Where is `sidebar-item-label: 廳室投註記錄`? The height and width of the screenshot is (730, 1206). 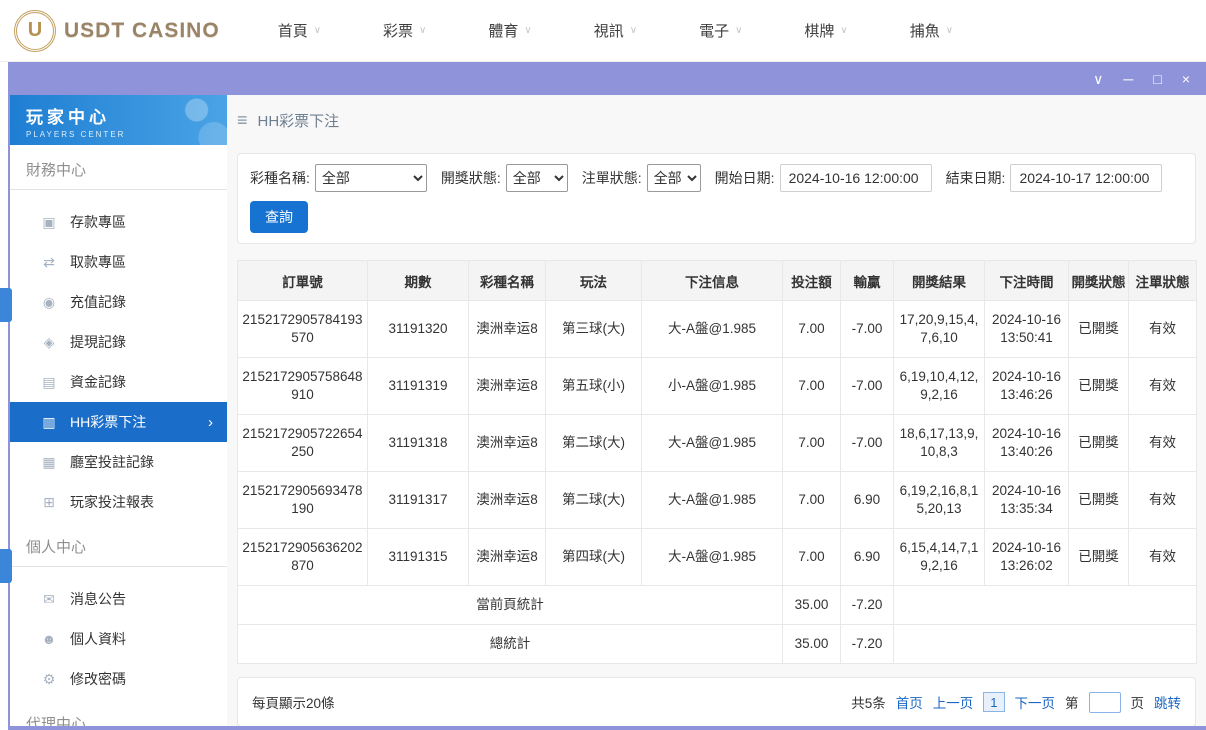 sidebar-item-label: 廳室投註記錄 is located at coordinates (112, 462).